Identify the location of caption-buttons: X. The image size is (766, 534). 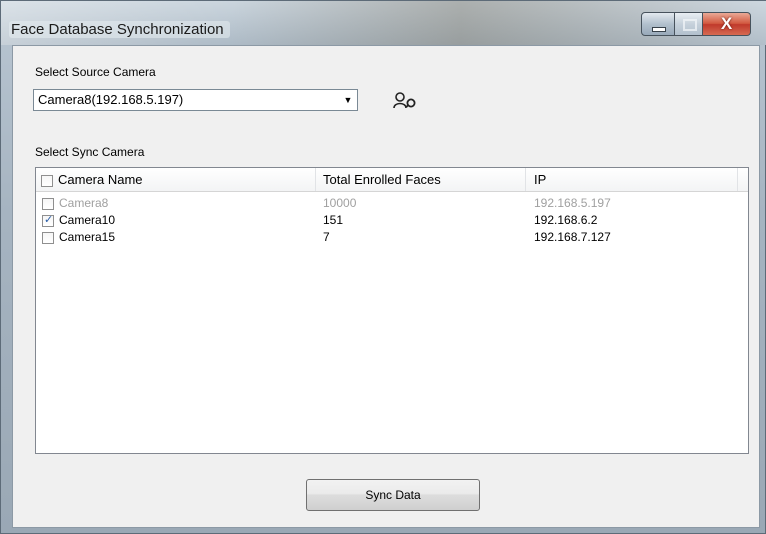
(696, 25).